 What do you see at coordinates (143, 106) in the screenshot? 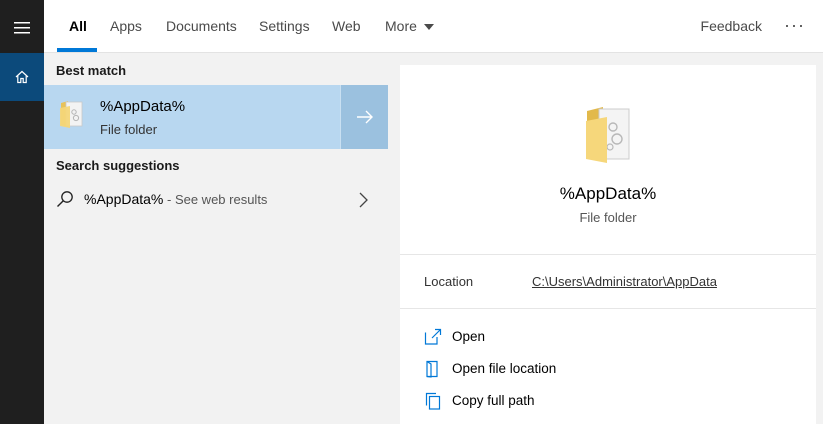
I see `best-match-title: %AppData%` at bounding box center [143, 106].